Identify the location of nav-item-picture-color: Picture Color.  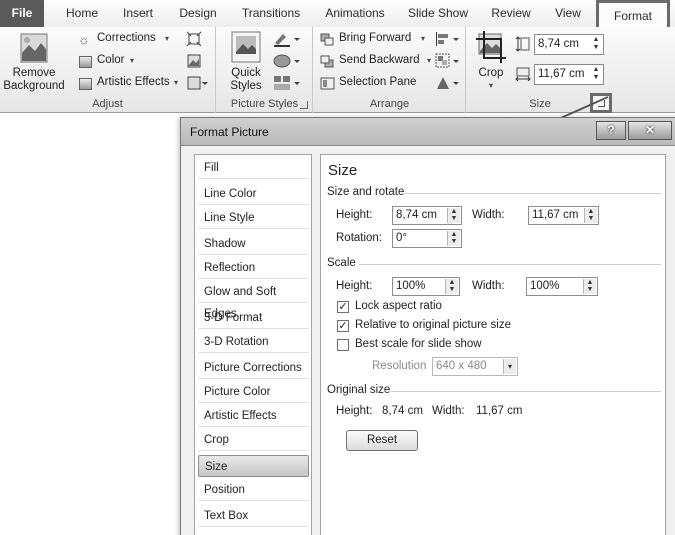
(253, 392).